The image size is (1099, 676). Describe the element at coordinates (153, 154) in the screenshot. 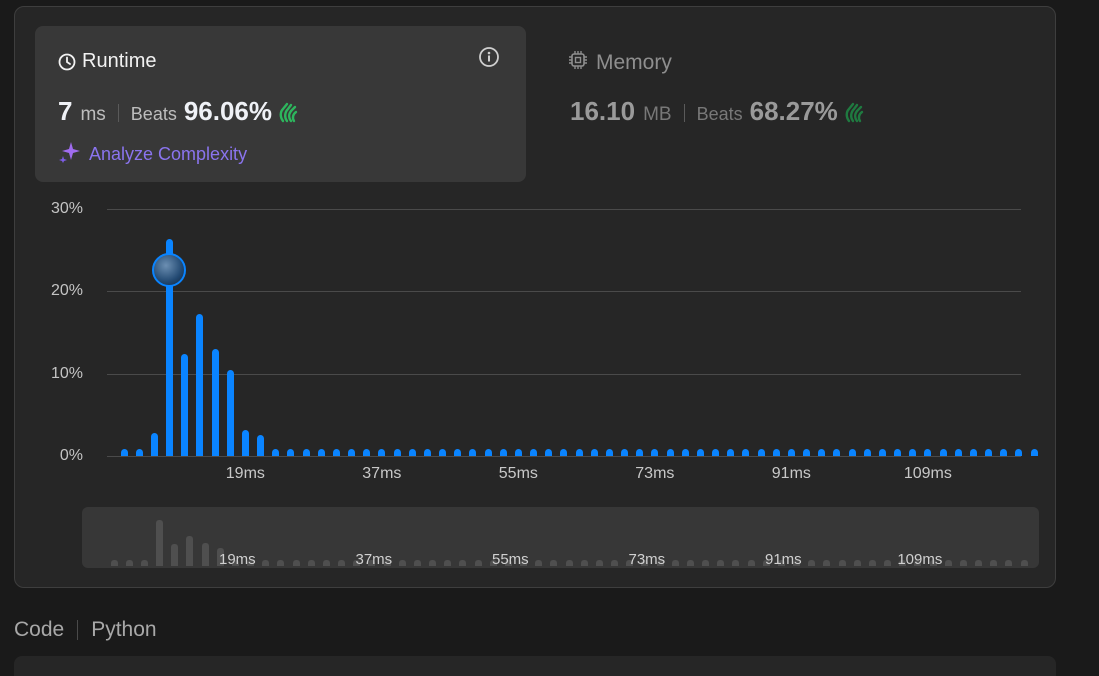

I see `analyze-complexity-link: Analyze Complexity` at that location.